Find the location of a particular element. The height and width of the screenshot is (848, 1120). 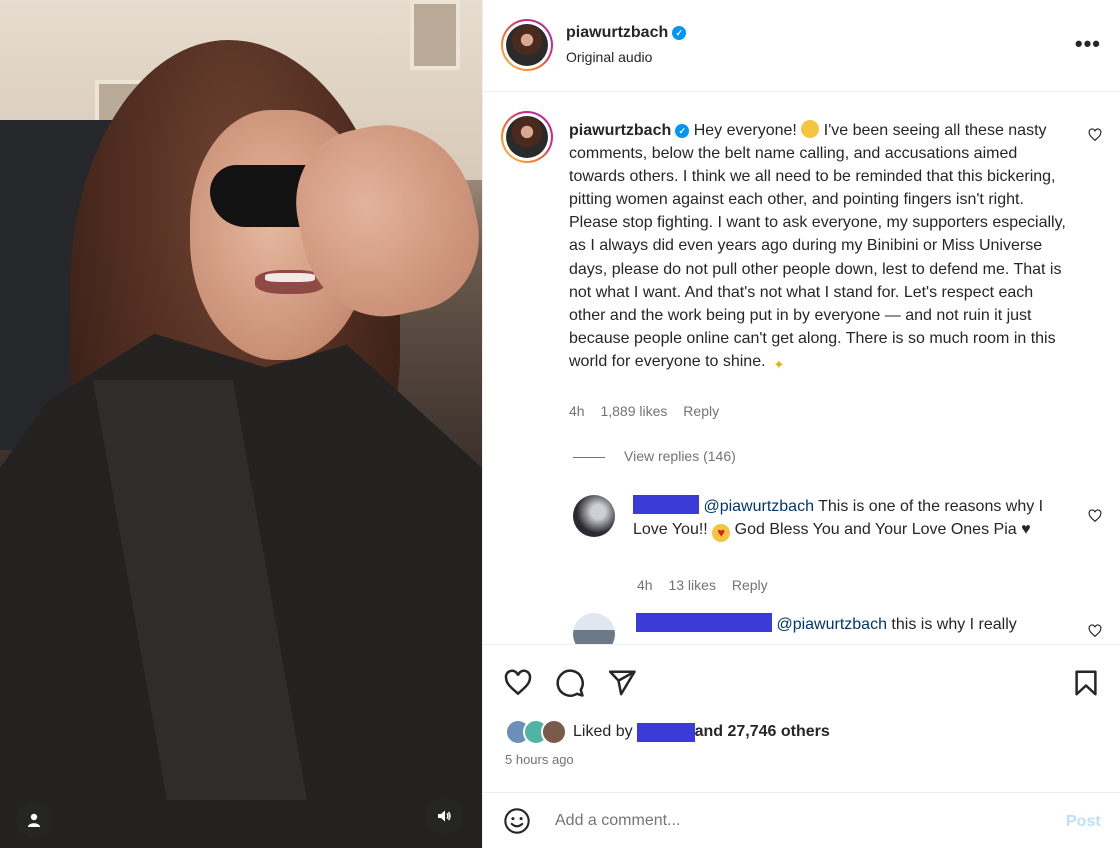

view-replies-button: View replies (146) is located at coordinates (680, 456).